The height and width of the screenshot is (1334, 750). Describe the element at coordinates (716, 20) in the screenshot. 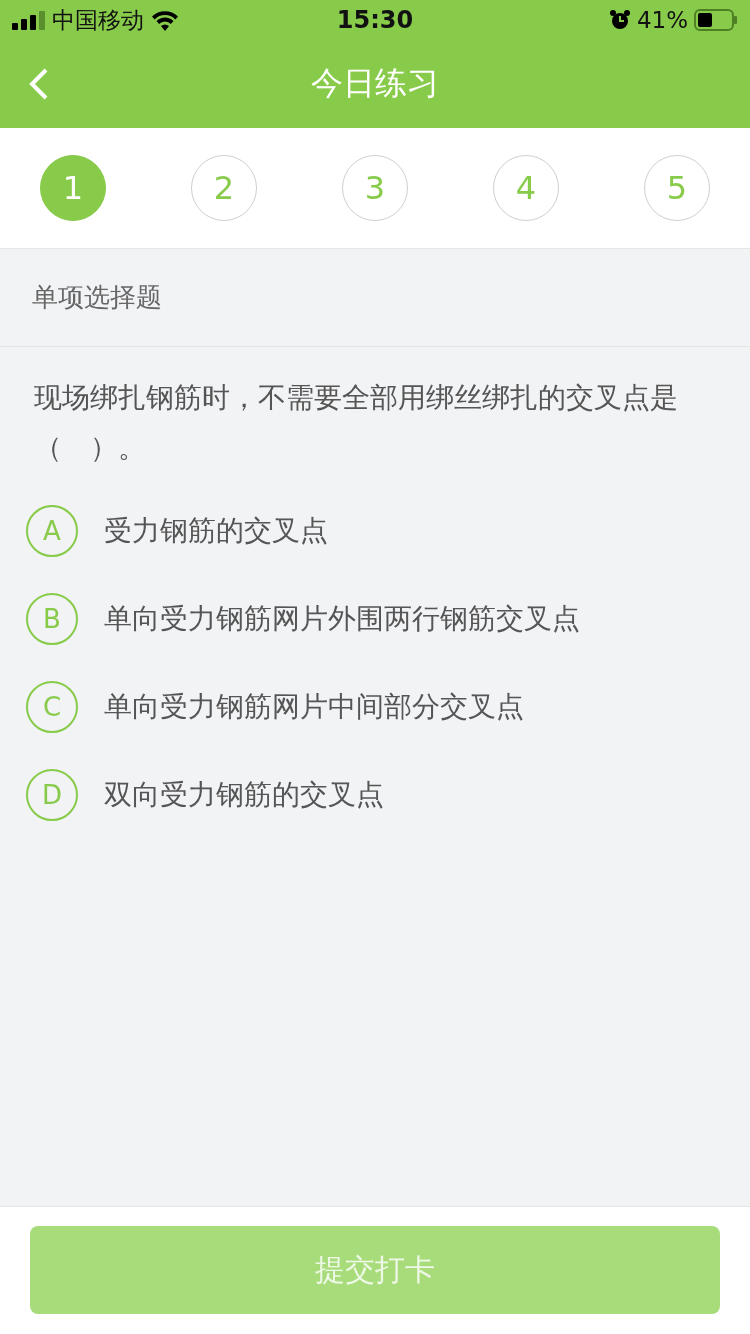

I see `battery-icon` at that location.